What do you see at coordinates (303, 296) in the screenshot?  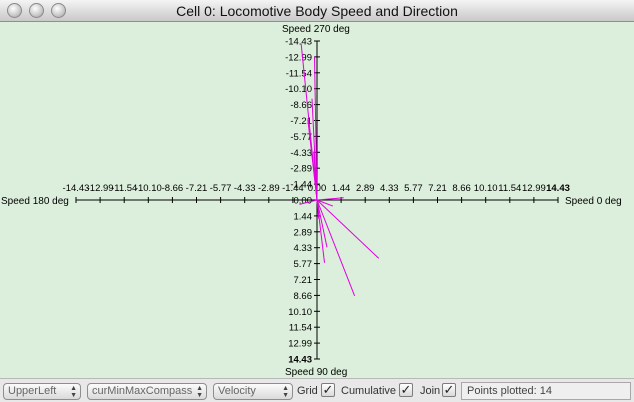 I see `y-tick-label: 8.66` at bounding box center [303, 296].